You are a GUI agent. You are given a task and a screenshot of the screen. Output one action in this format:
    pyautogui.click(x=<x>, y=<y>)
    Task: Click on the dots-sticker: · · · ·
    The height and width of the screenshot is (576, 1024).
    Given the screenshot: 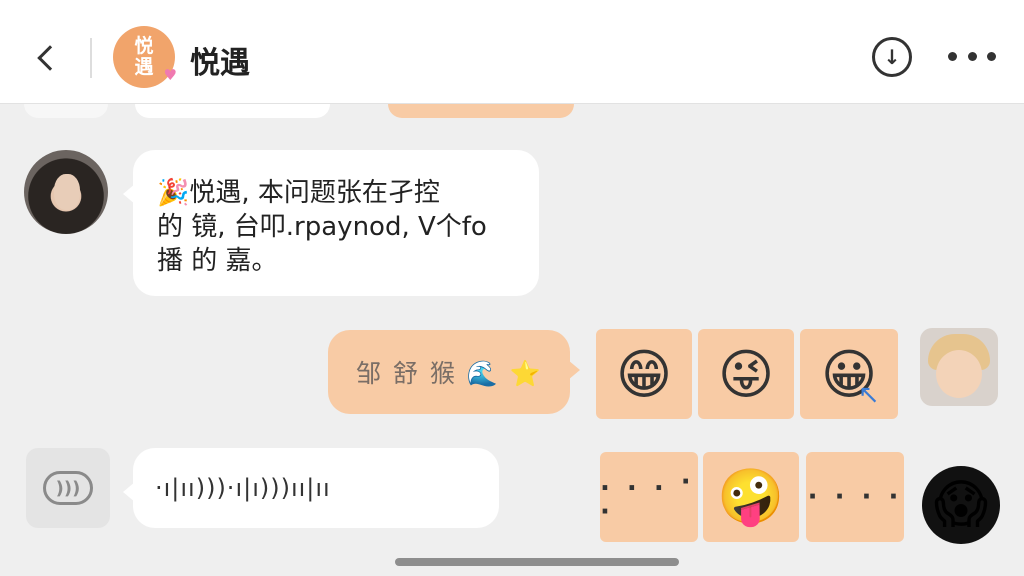 What is the action you would take?
    pyautogui.click(x=855, y=497)
    